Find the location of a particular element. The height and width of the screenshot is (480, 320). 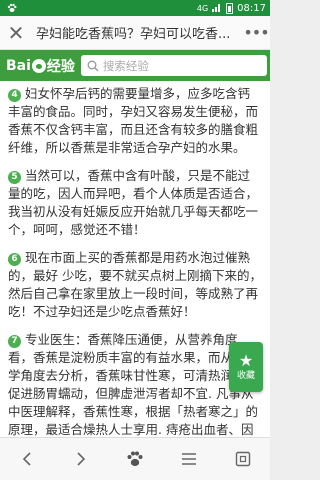

menu-icon is located at coordinates (189, 459).